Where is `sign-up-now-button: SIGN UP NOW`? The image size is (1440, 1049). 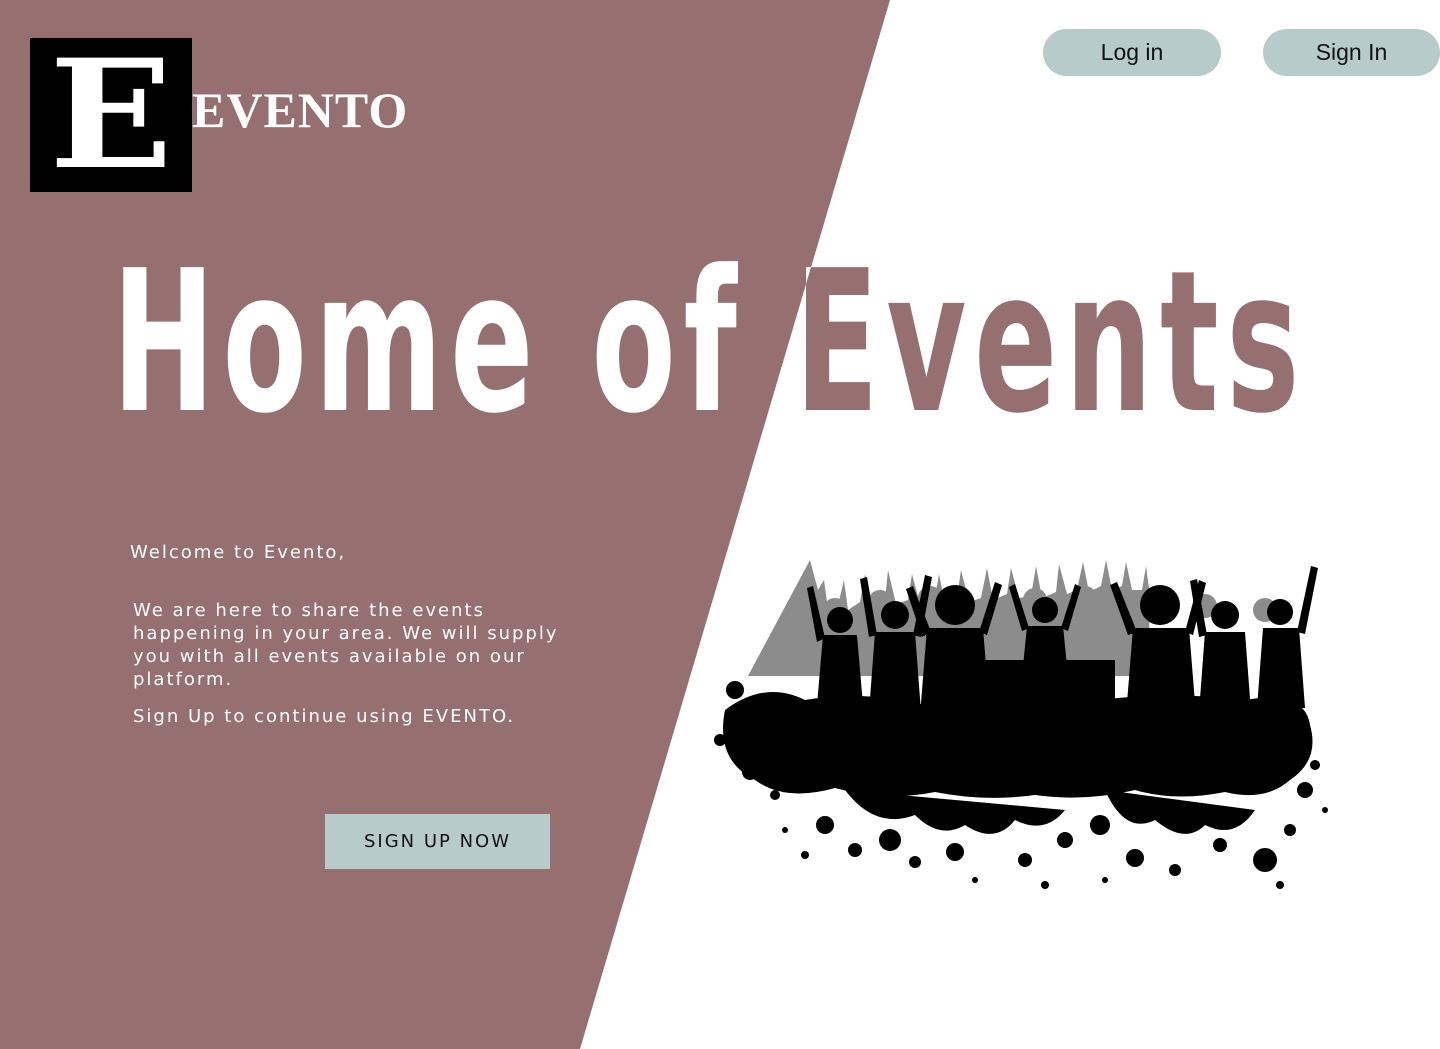
sign-up-now-button: SIGN UP NOW is located at coordinates (437, 841).